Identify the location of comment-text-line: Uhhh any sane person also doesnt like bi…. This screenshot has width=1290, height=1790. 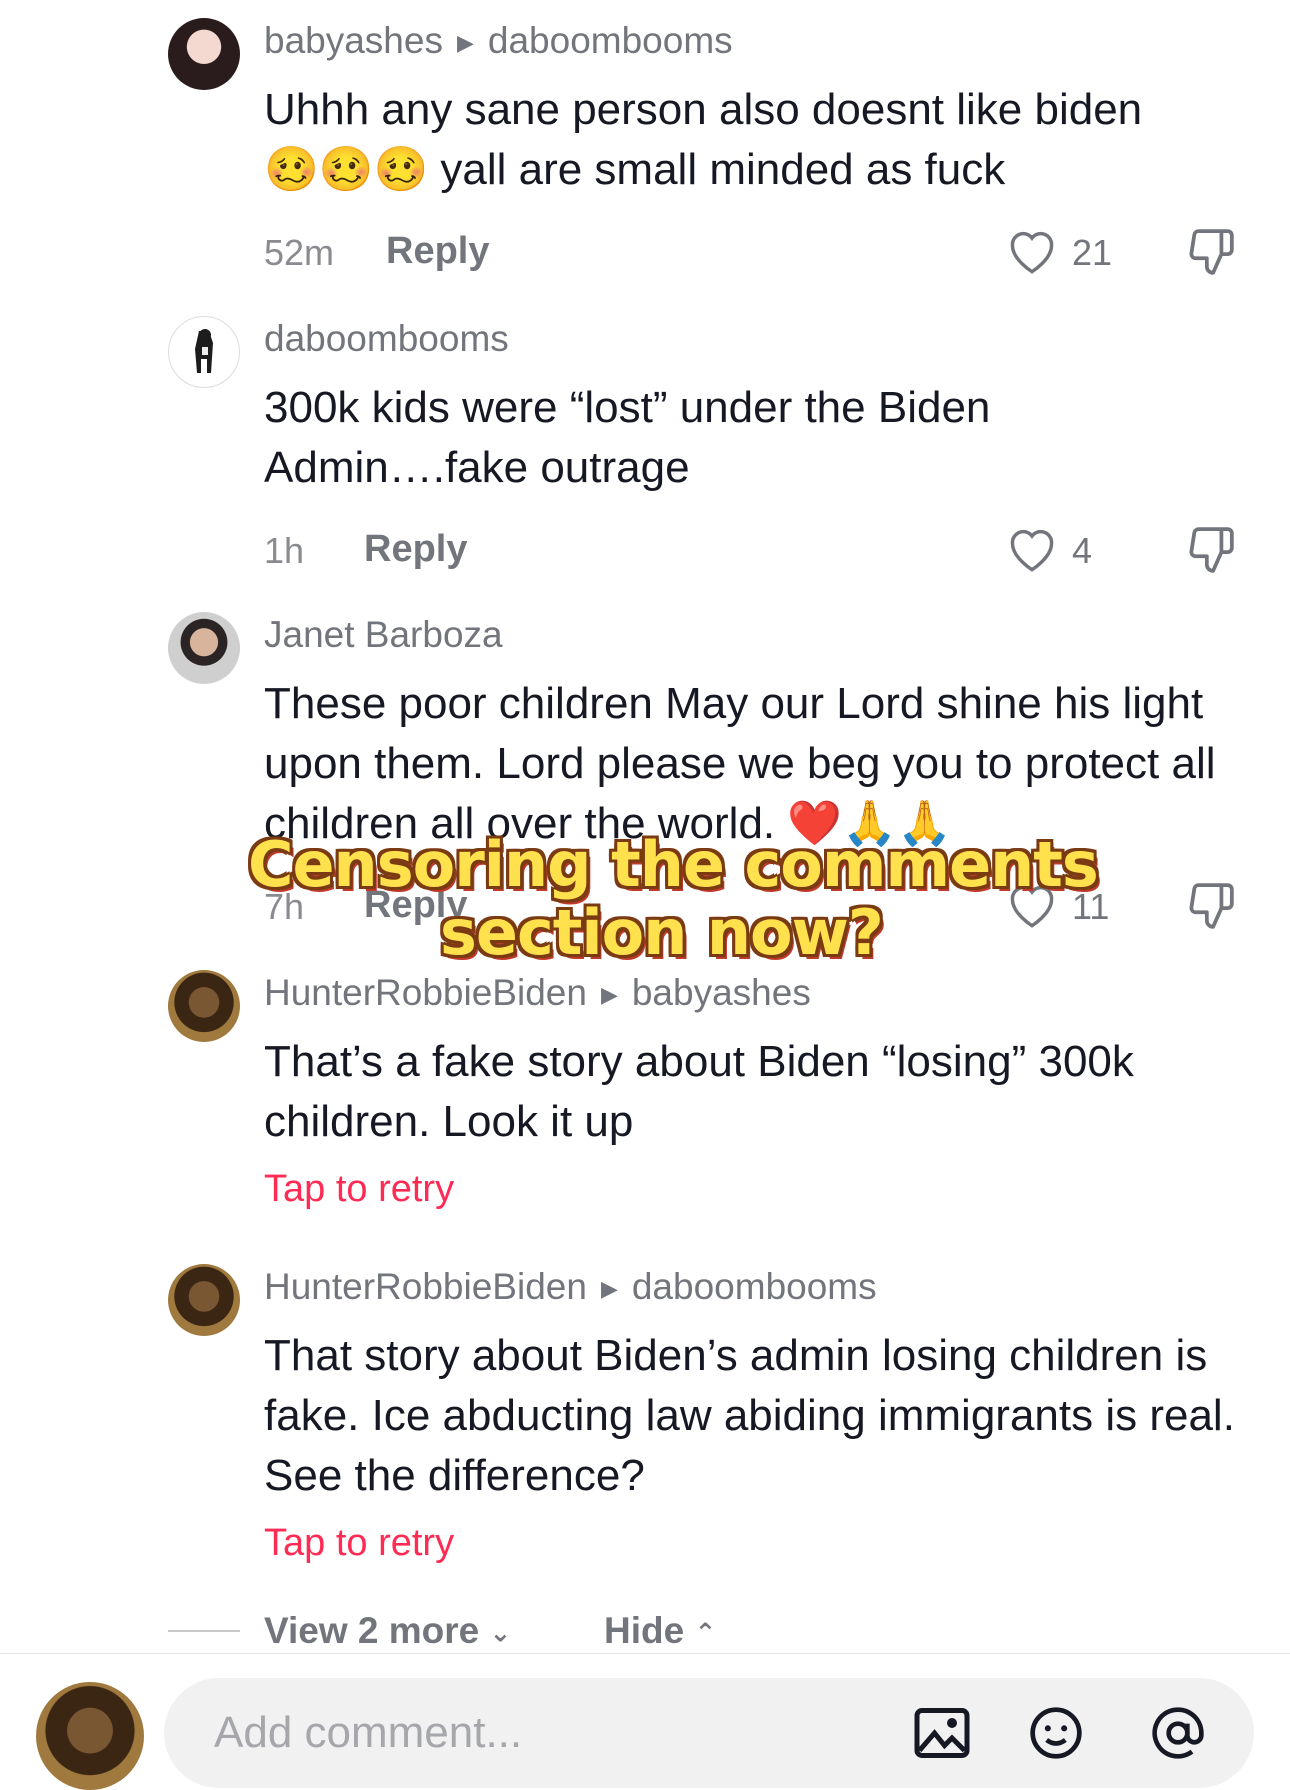
(703, 109).